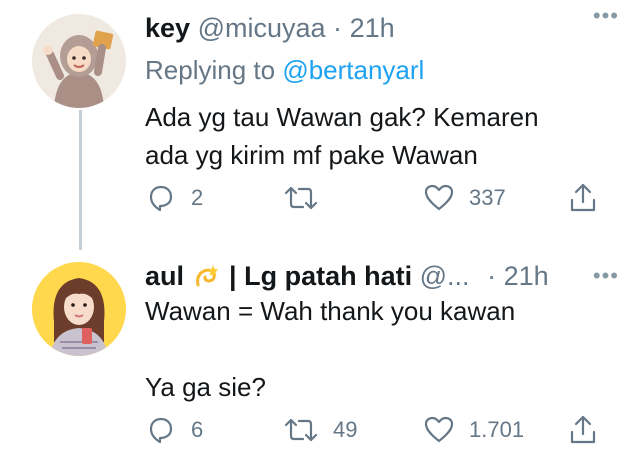 The image size is (633, 466). I want to click on like-button: 1.701, so click(473, 430).